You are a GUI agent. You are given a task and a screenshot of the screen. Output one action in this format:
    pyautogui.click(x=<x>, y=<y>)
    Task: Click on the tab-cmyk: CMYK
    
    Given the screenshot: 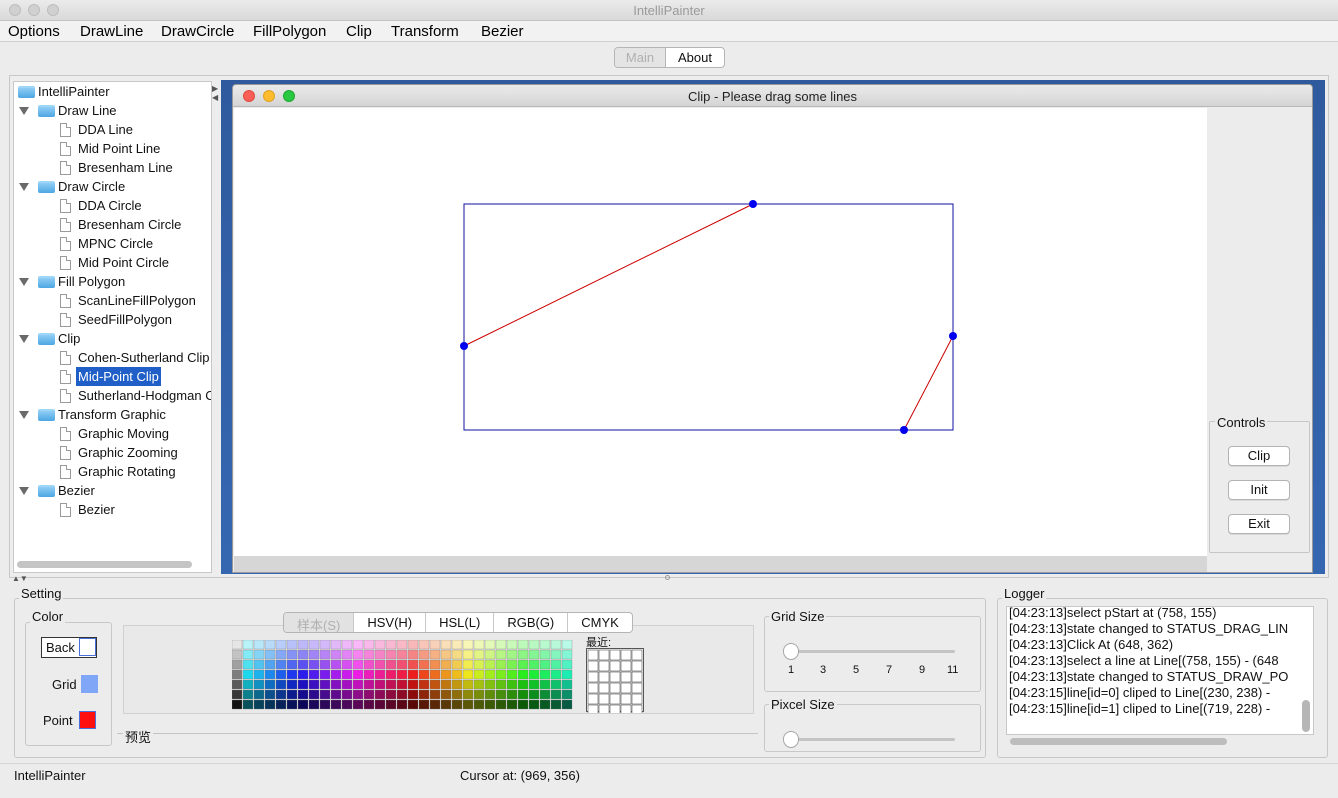 What is the action you would take?
    pyautogui.click(x=600, y=622)
    